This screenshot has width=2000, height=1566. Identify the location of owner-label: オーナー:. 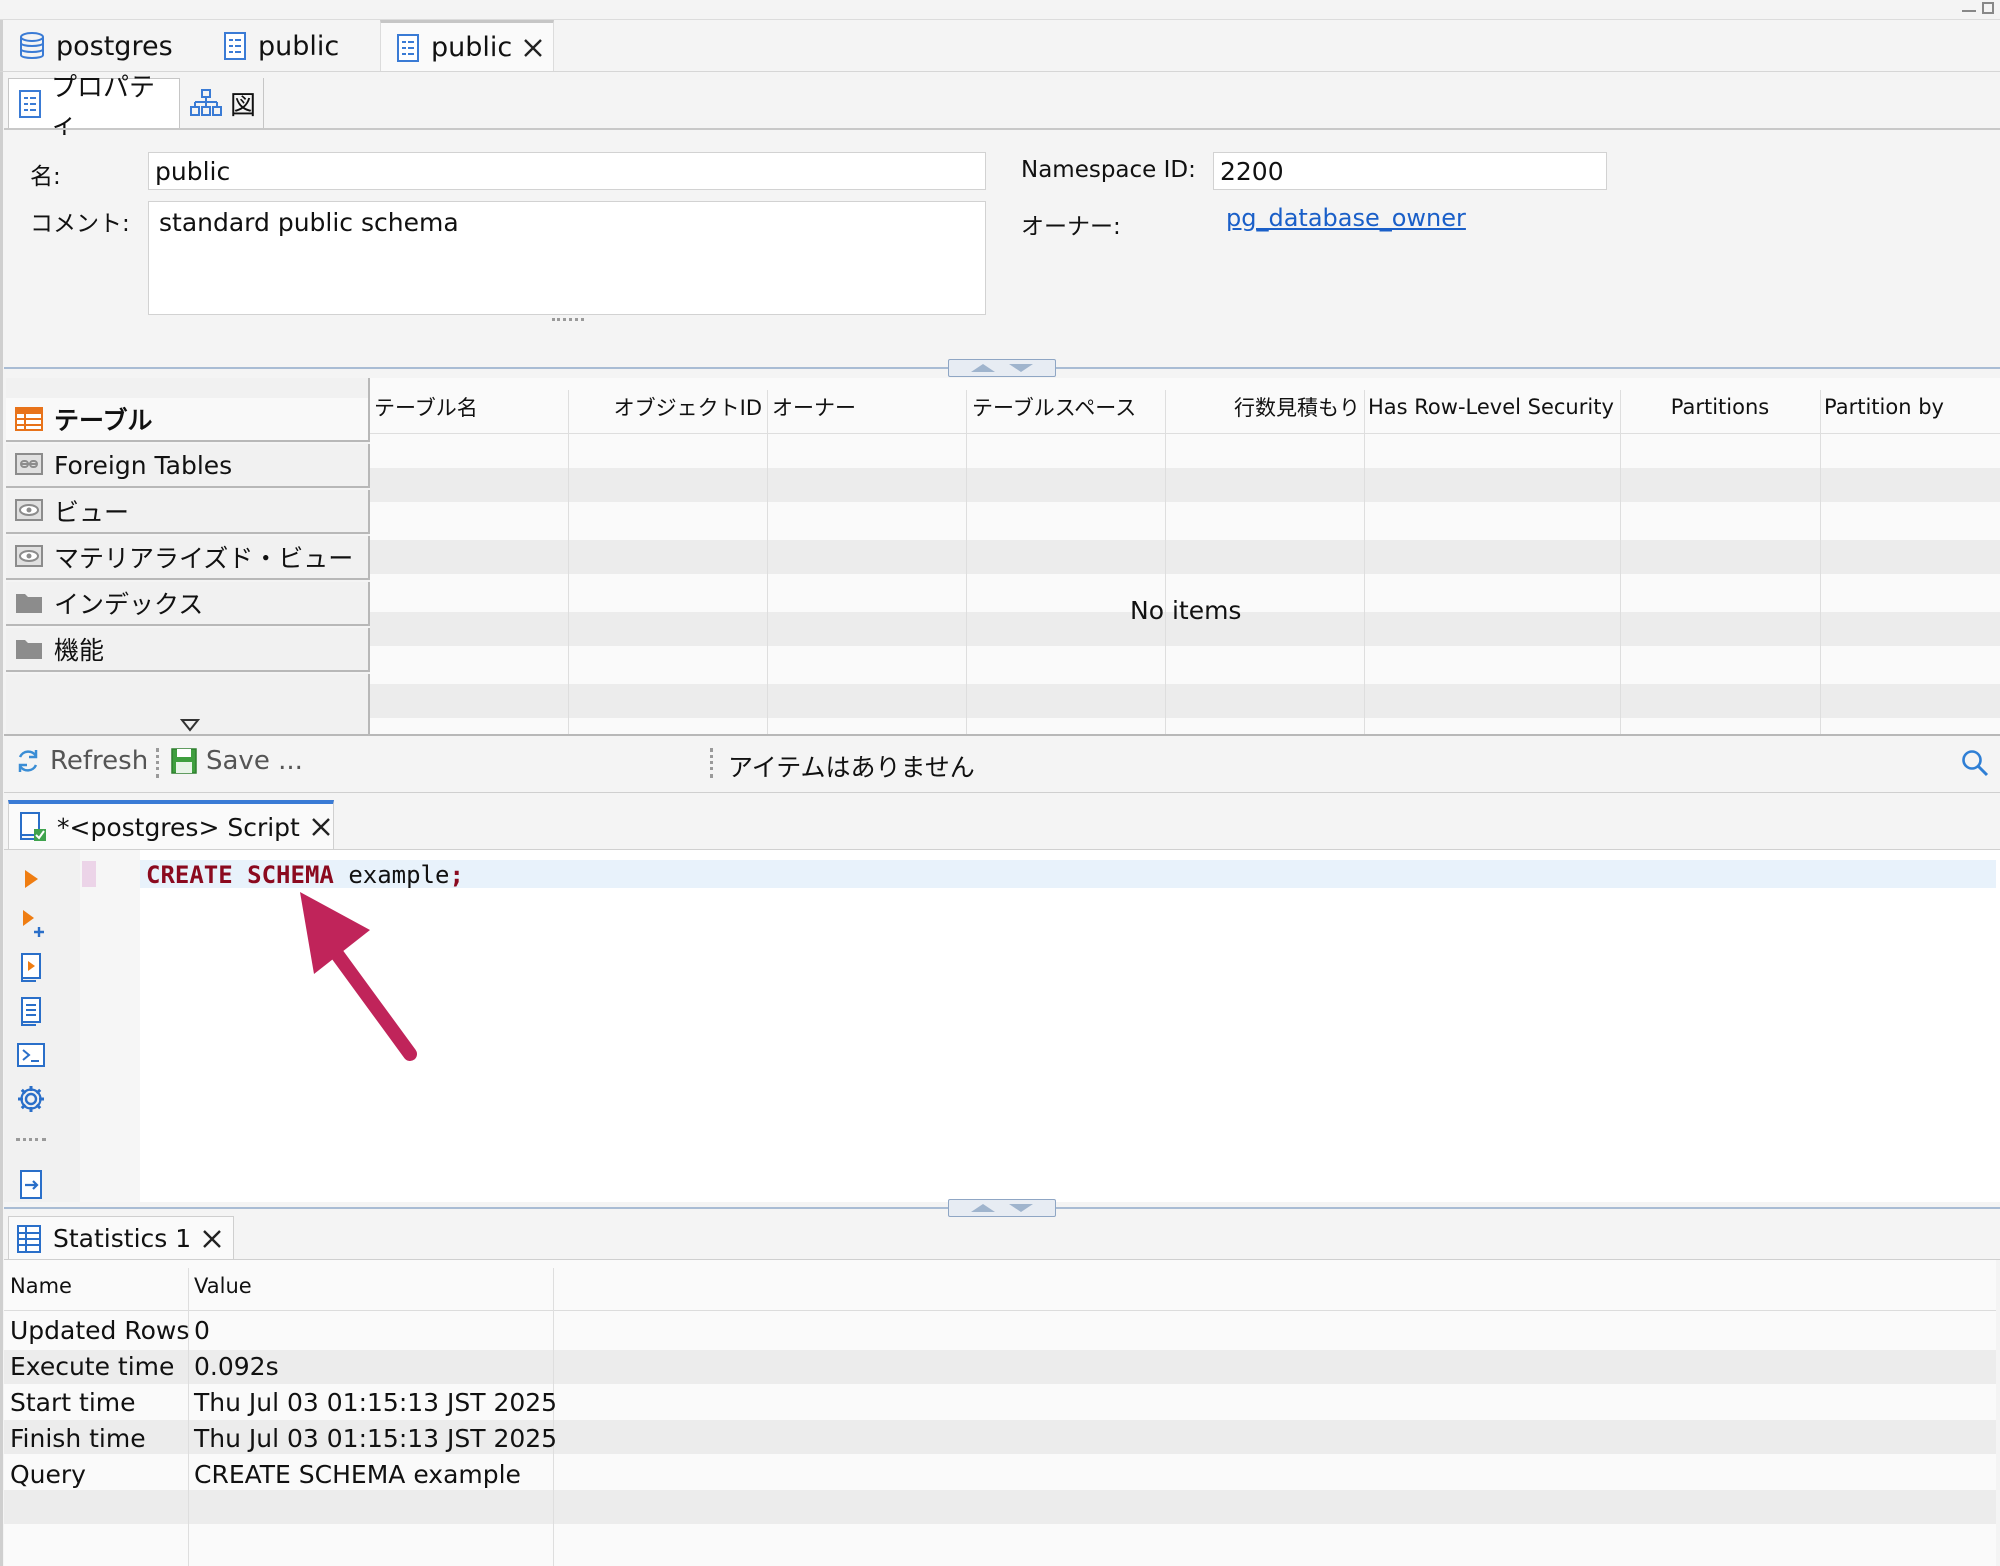
(1071, 227).